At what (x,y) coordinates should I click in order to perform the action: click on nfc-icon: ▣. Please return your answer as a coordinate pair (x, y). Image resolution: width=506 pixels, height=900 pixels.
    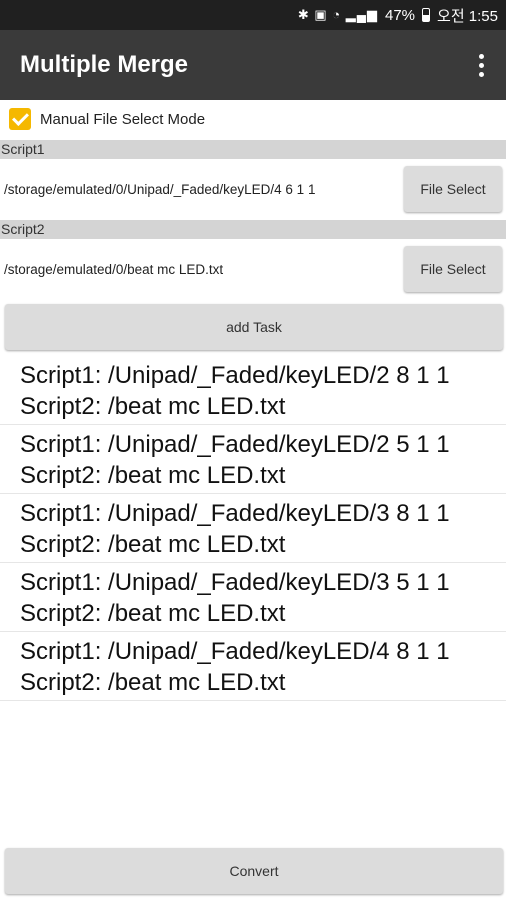
    Looking at the image, I should click on (321, 14).